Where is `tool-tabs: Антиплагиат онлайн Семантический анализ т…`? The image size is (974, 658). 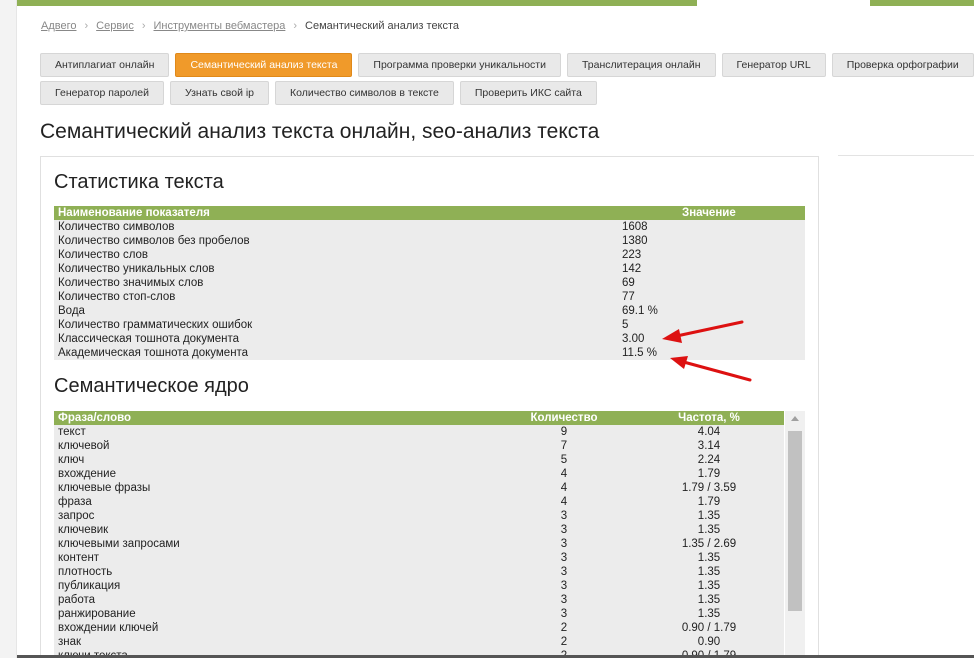 tool-tabs: Антиплагиат онлайн Семантический анализ т… is located at coordinates (507, 81).